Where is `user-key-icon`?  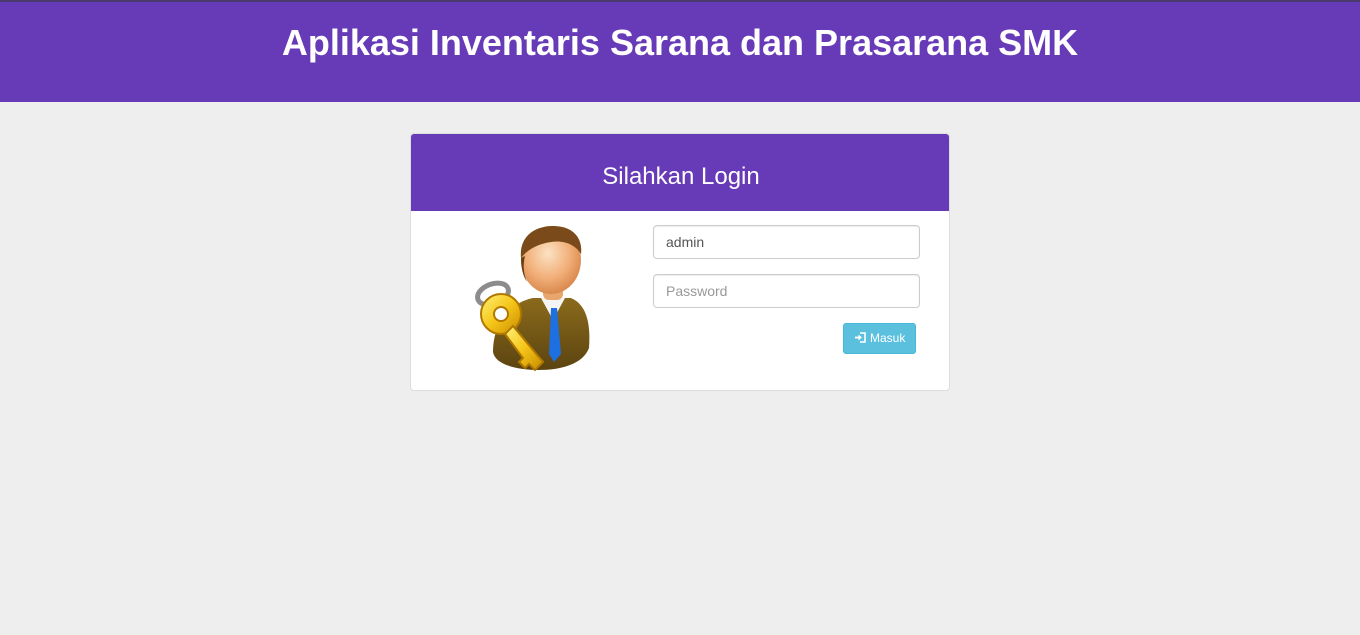
user-key-icon is located at coordinates (532, 299).